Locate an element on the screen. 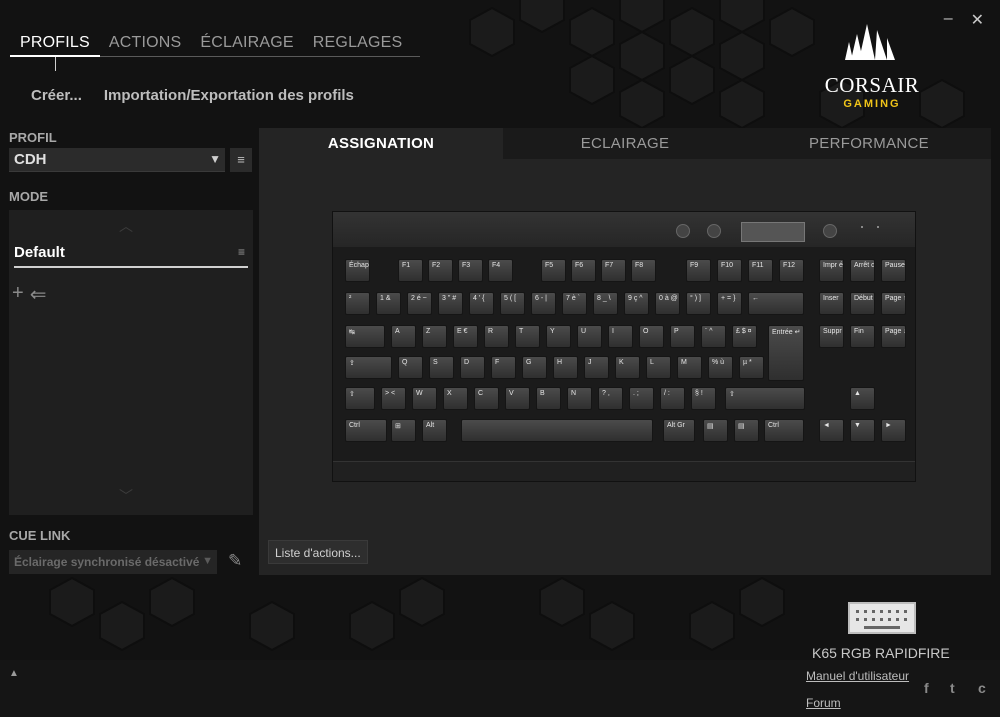  keyboard-key: T is located at coordinates (527, 336).